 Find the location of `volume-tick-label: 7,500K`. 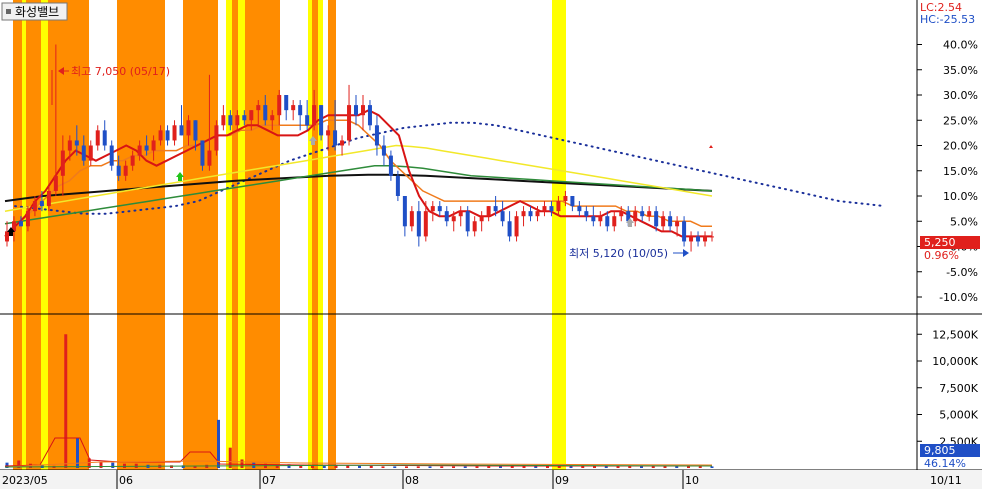

volume-tick-label: 7,500K is located at coordinates (958, 388).